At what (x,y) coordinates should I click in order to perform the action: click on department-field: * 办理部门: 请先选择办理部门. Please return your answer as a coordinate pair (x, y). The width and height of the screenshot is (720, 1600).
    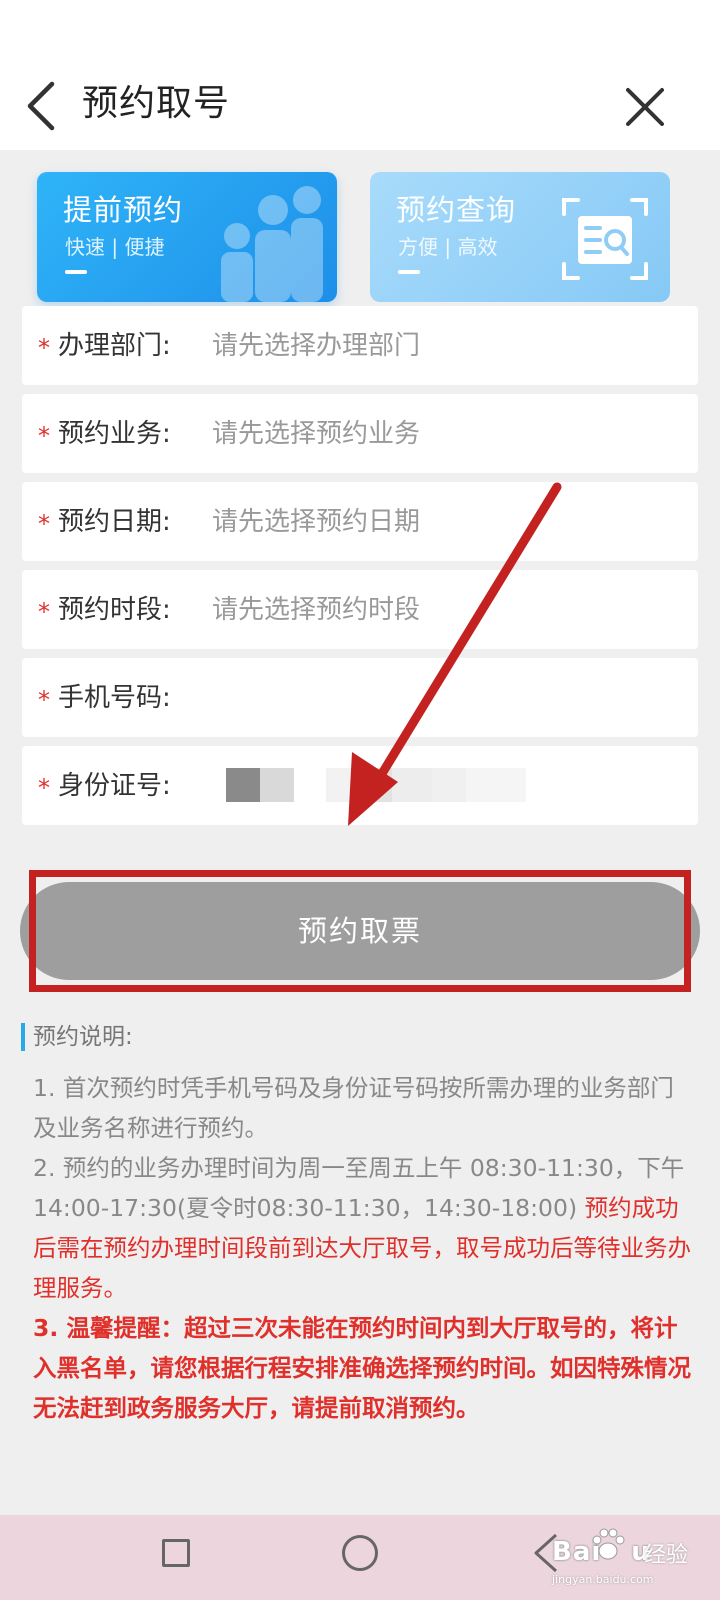
    Looking at the image, I should click on (360, 345).